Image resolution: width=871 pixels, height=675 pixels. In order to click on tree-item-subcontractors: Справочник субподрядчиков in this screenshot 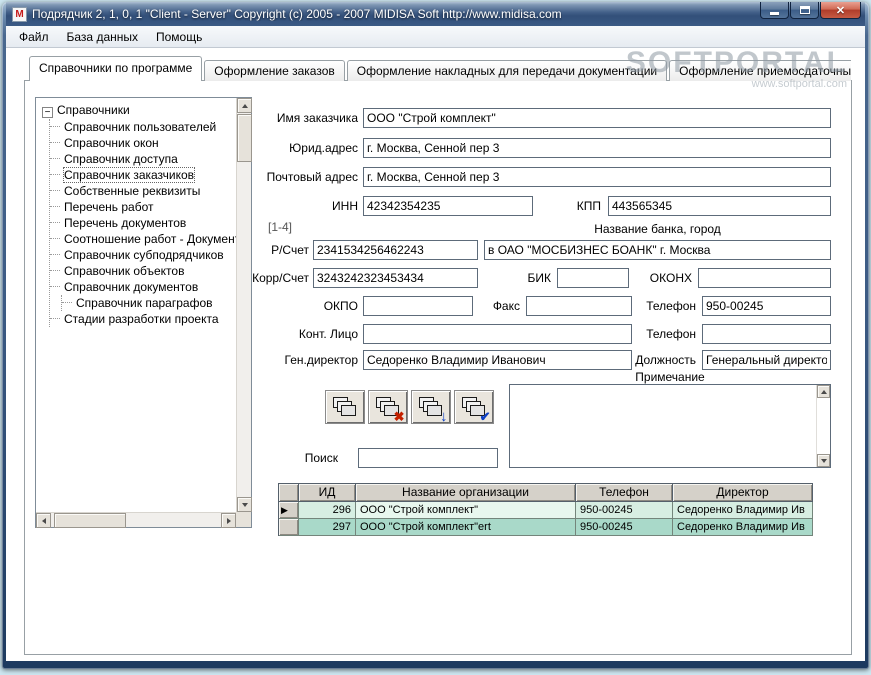, I will do `click(149, 255)`.